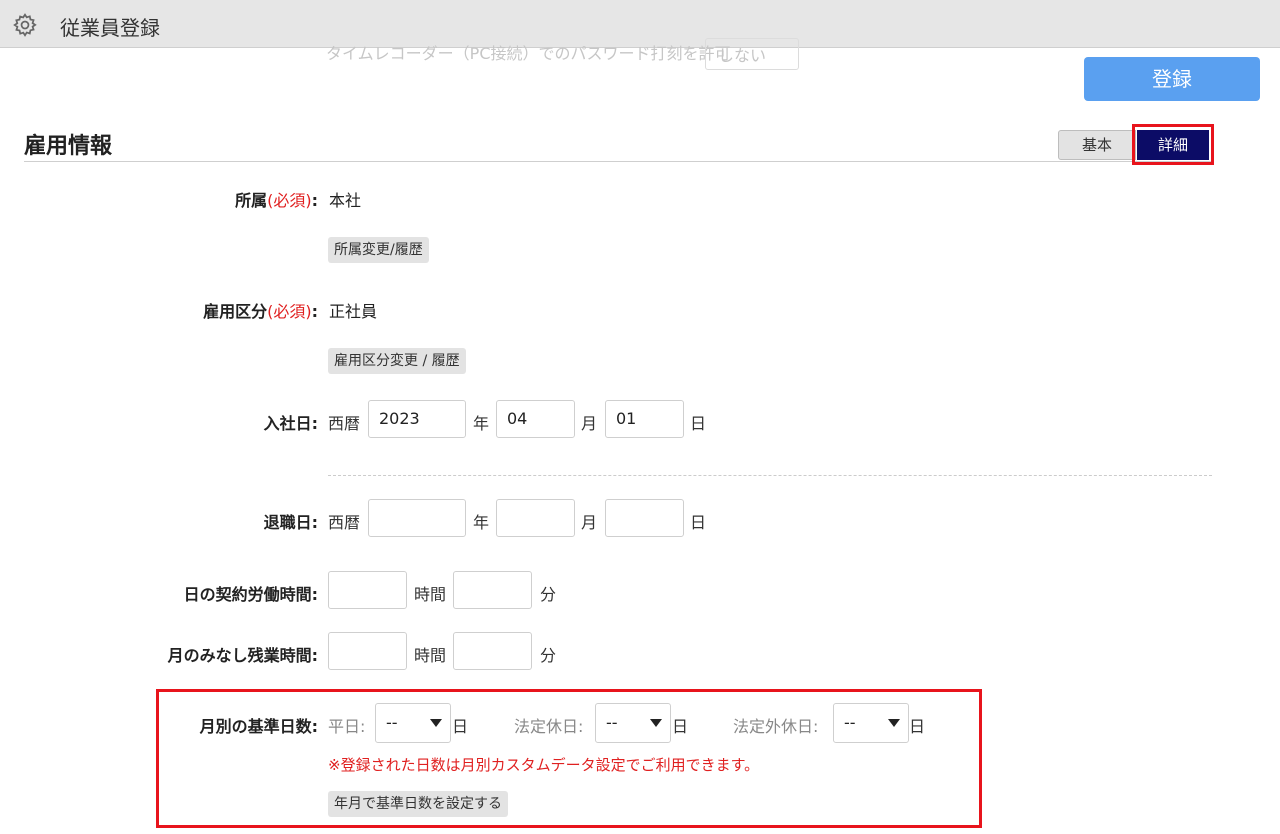  What do you see at coordinates (481, 423) in the screenshot?
I see `hire-year-unit: 年` at bounding box center [481, 423].